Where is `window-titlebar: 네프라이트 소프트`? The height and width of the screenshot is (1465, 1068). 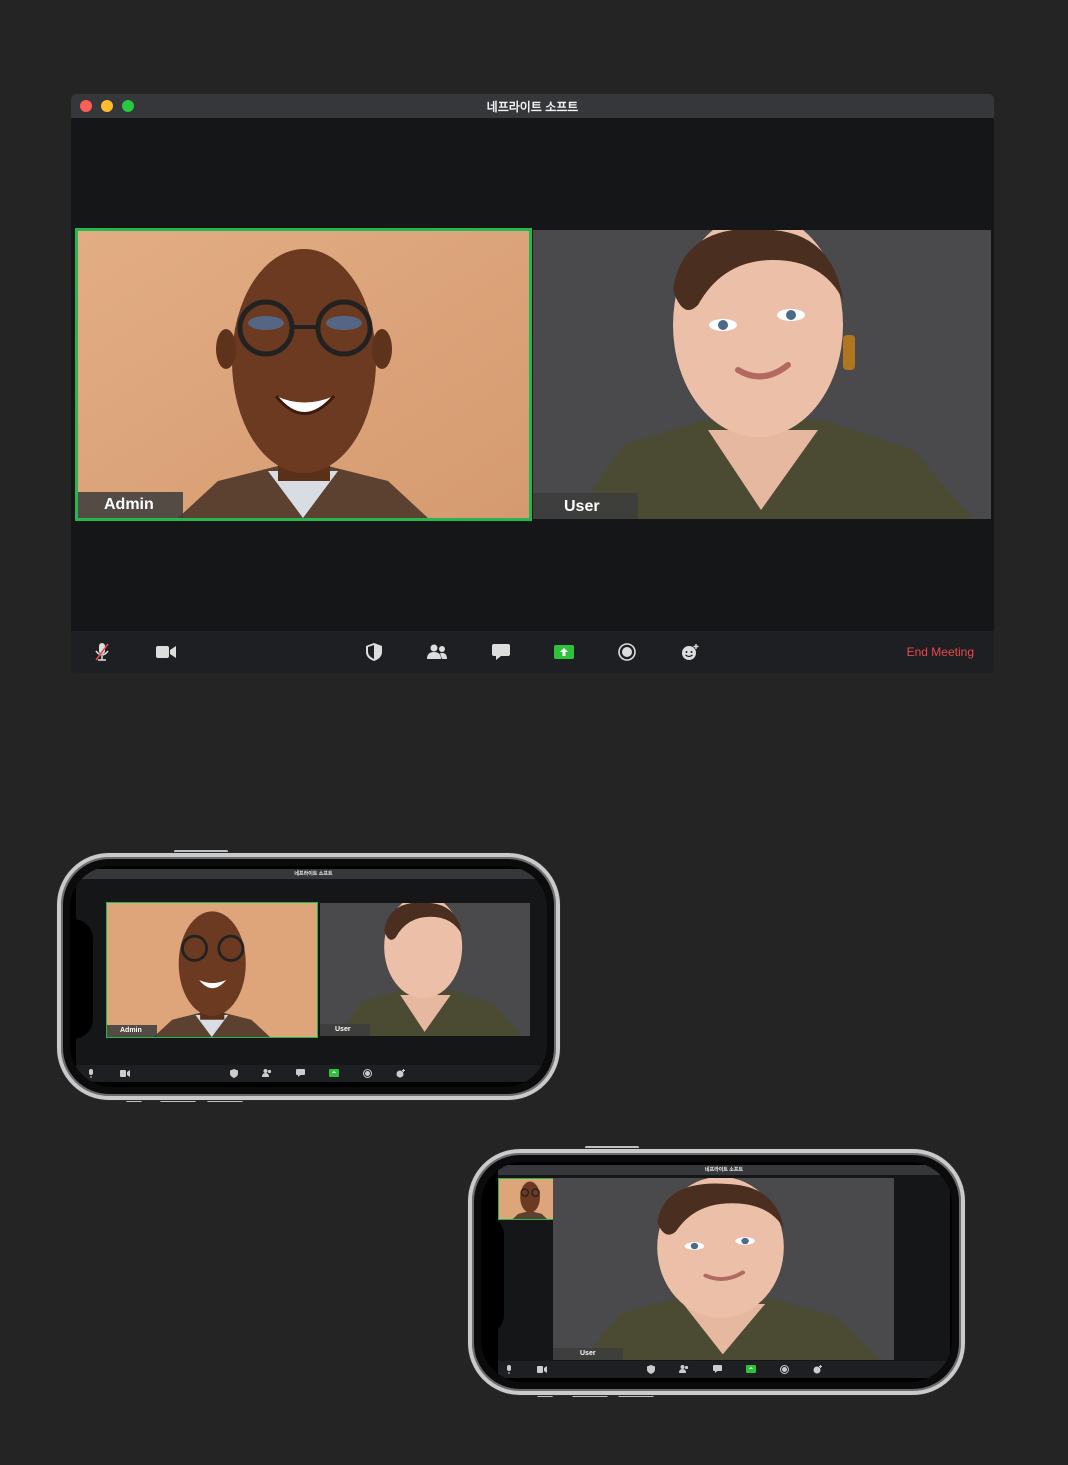
window-titlebar: 네프라이트 소프트 is located at coordinates (532, 106).